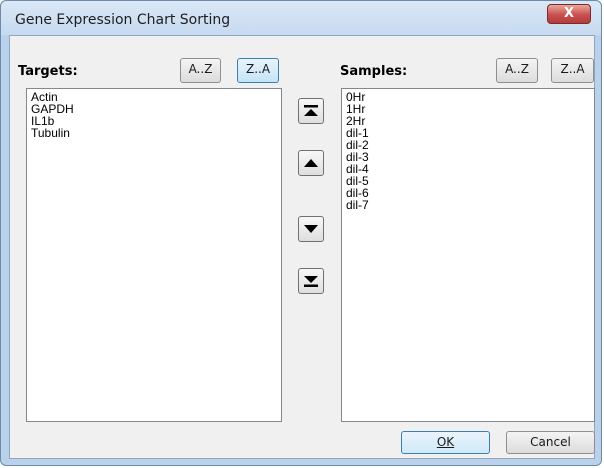 The image size is (604, 468). I want to click on list-item: 2Hr, so click(470, 121).